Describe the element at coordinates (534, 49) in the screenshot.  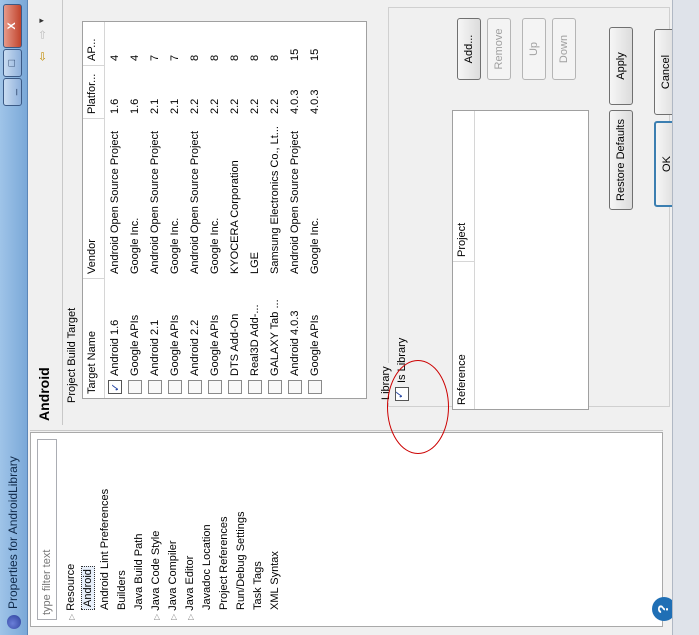
I see `up-button: Up` at that location.